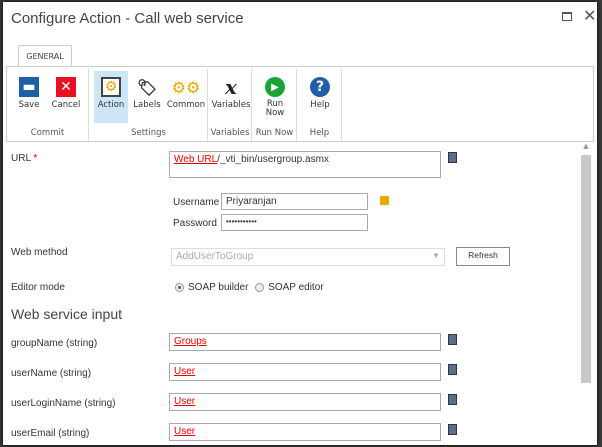  Describe the element at coordinates (294, 201) in the screenshot. I see `username-input: Priyaranjan` at that location.